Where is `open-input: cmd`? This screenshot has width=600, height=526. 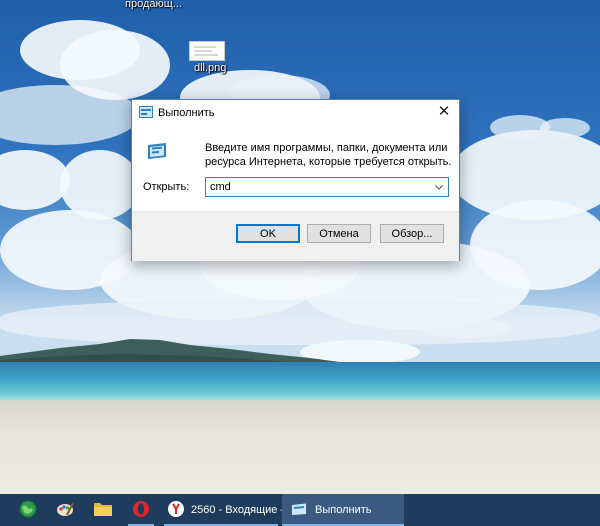
open-input: cmd is located at coordinates (220, 187).